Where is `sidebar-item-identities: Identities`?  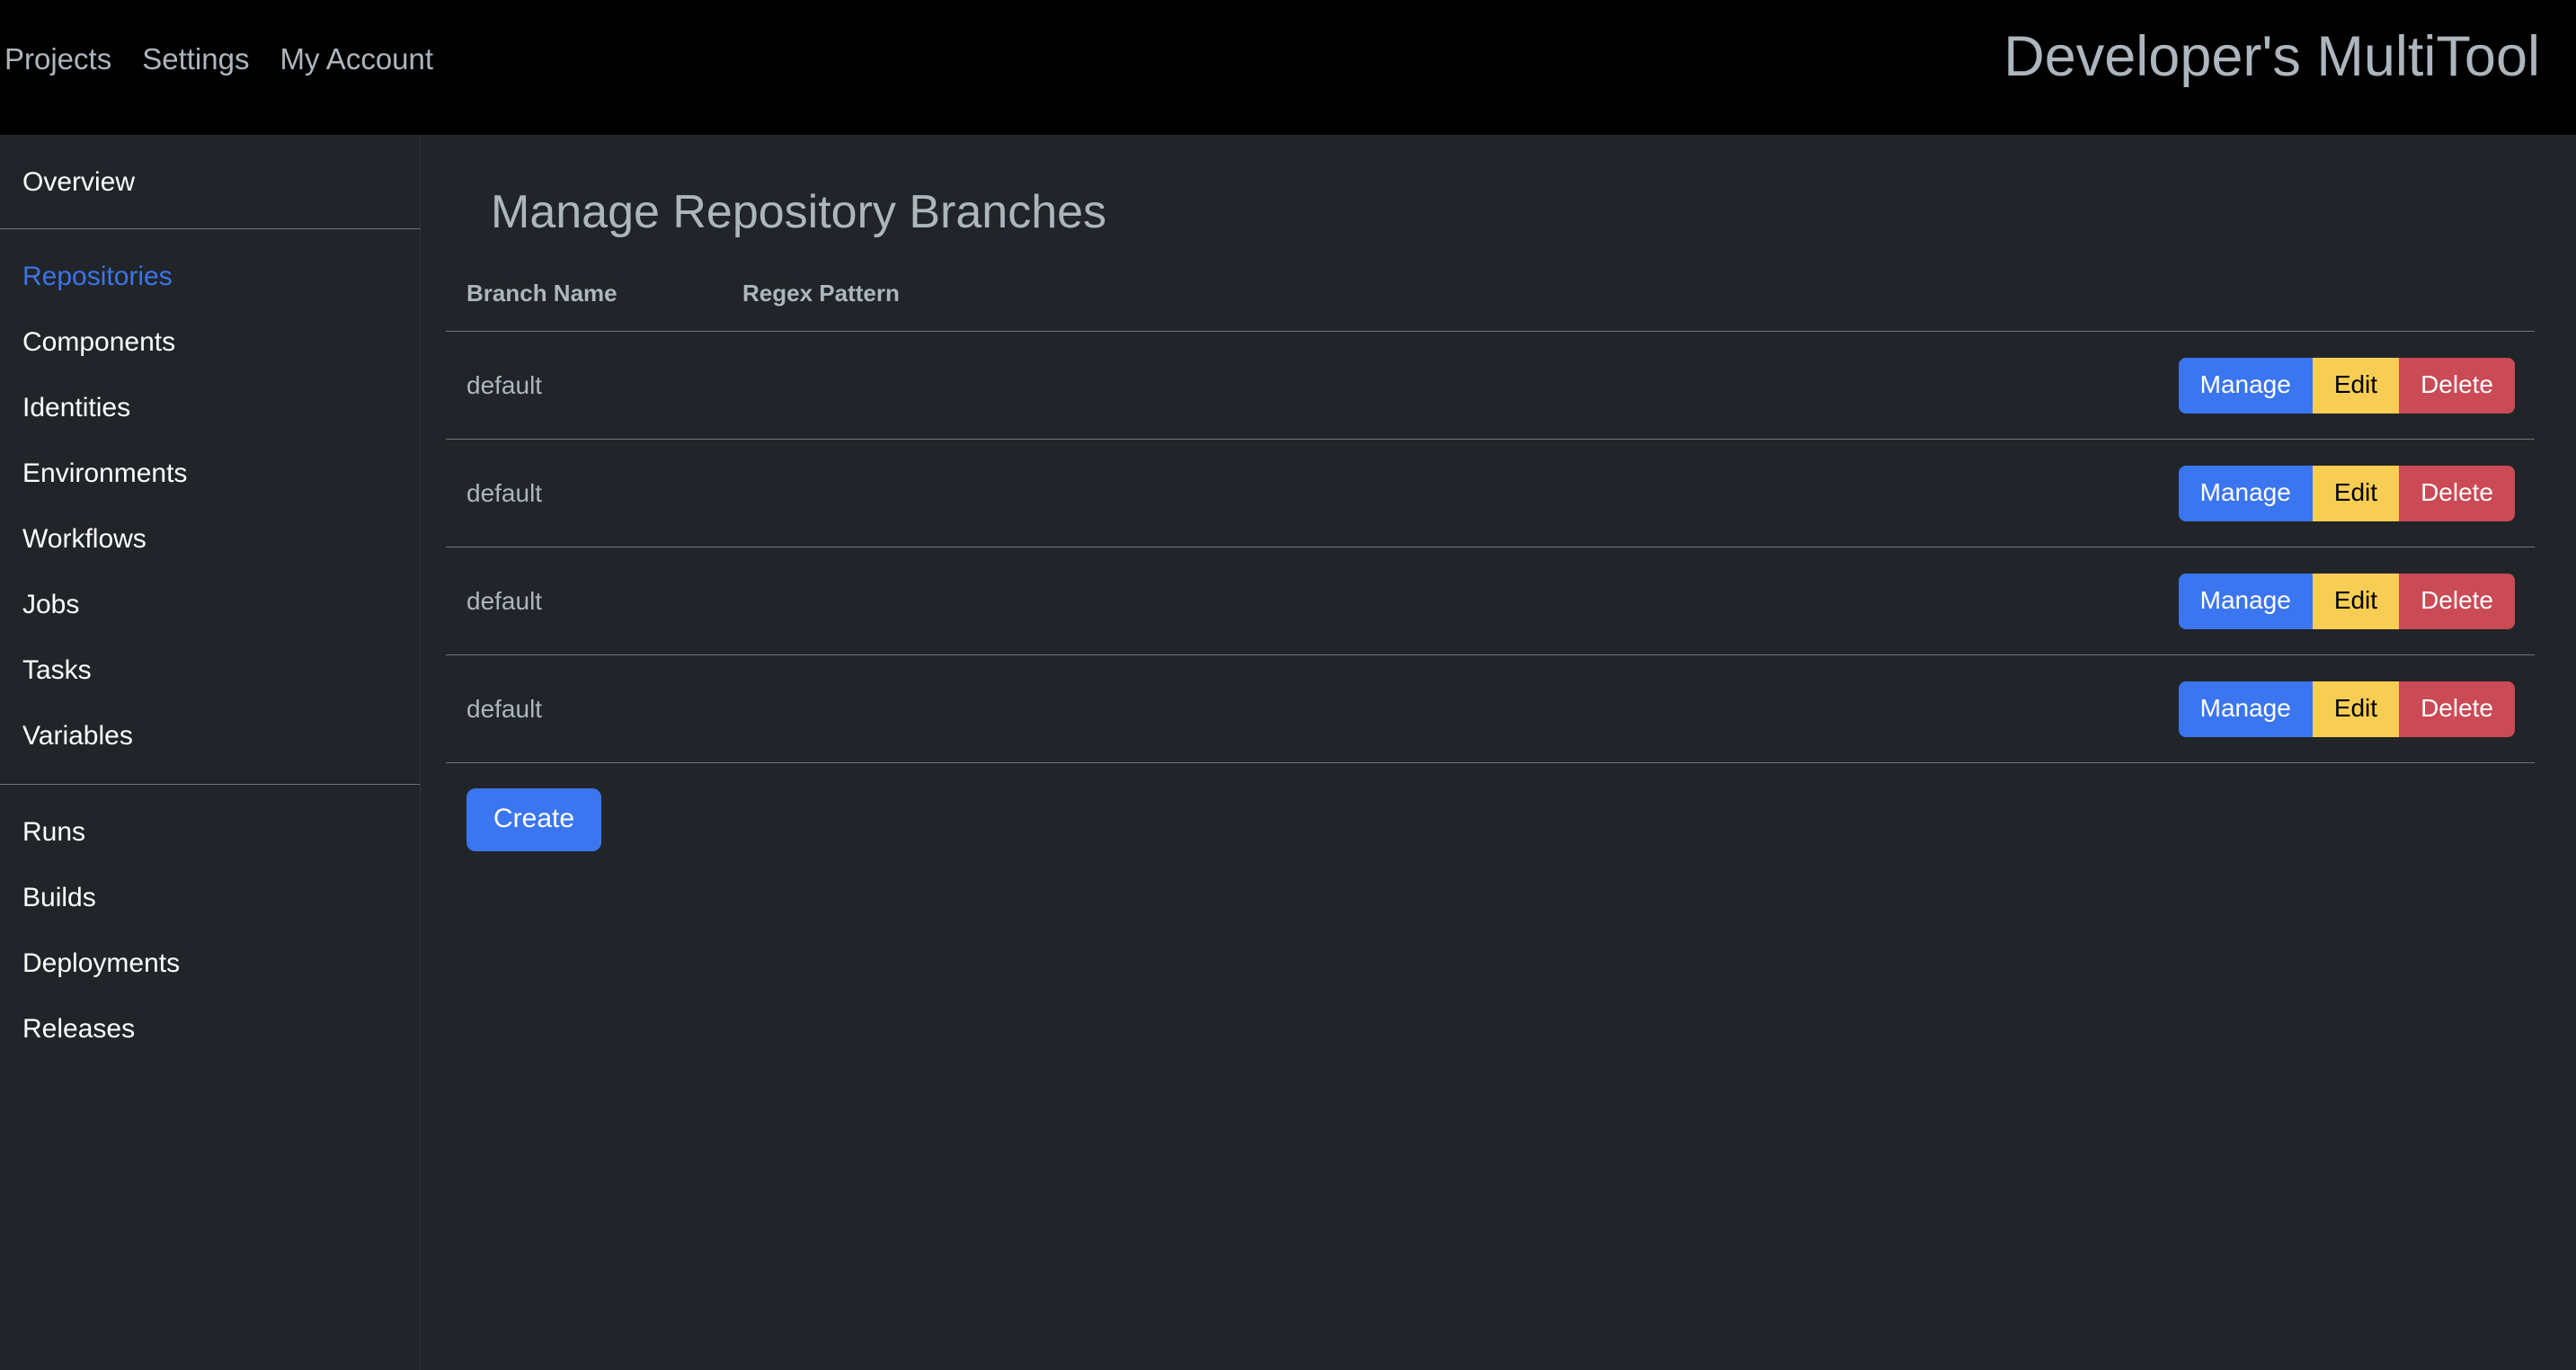 sidebar-item-identities: Identities is located at coordinates (210, 408).